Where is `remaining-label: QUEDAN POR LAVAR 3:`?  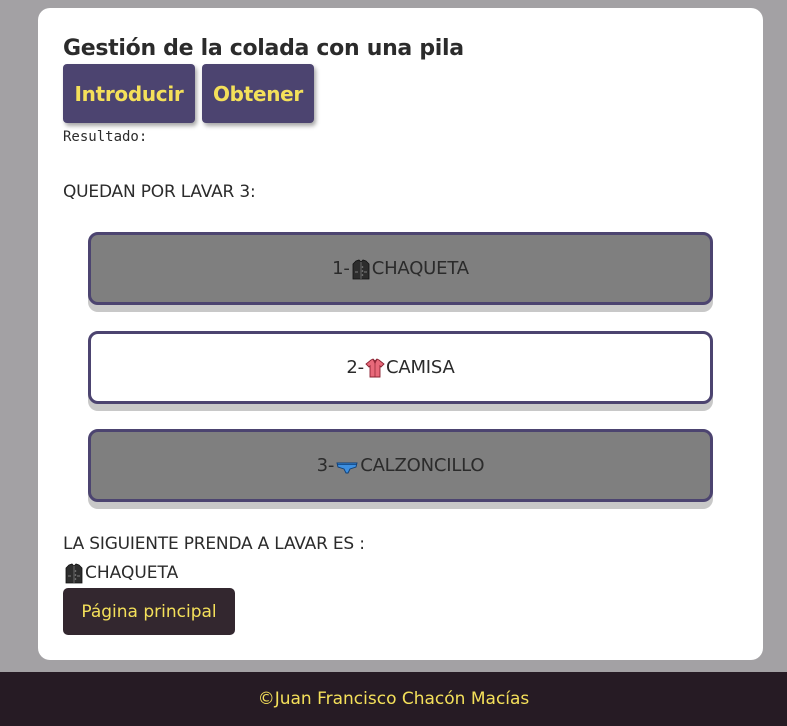
remaining-label: QUEDAN POR LAVAR 3: is located at coordinates (159, 192).